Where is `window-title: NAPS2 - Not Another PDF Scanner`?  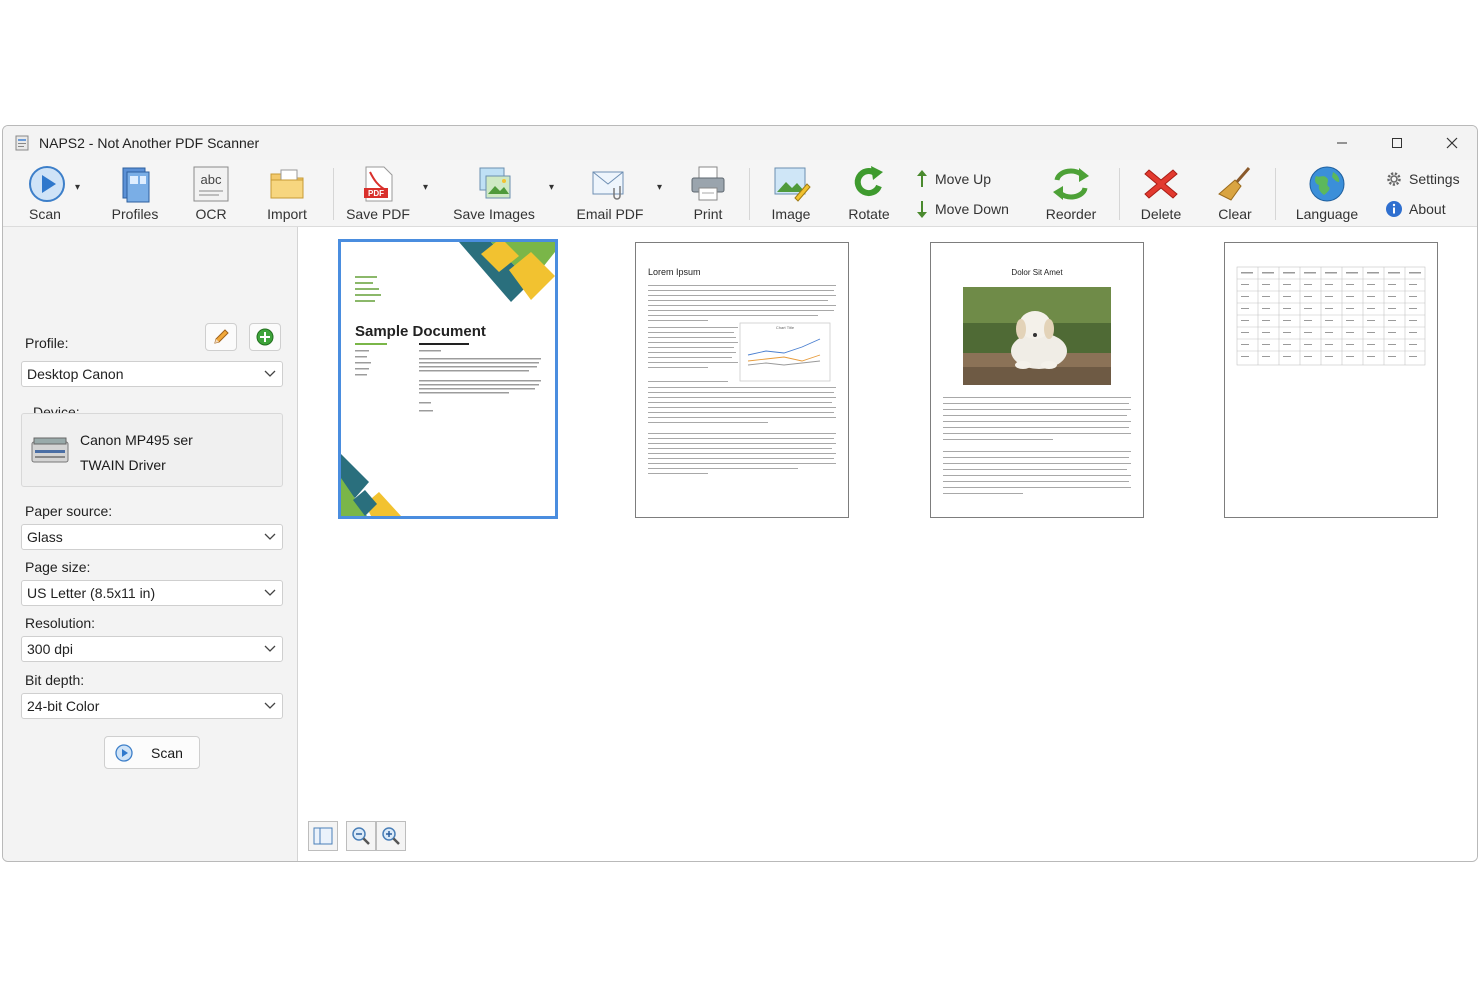 window-title: NAPS2 - Not Another PDF Scanner is located at coordinates (149, 143).